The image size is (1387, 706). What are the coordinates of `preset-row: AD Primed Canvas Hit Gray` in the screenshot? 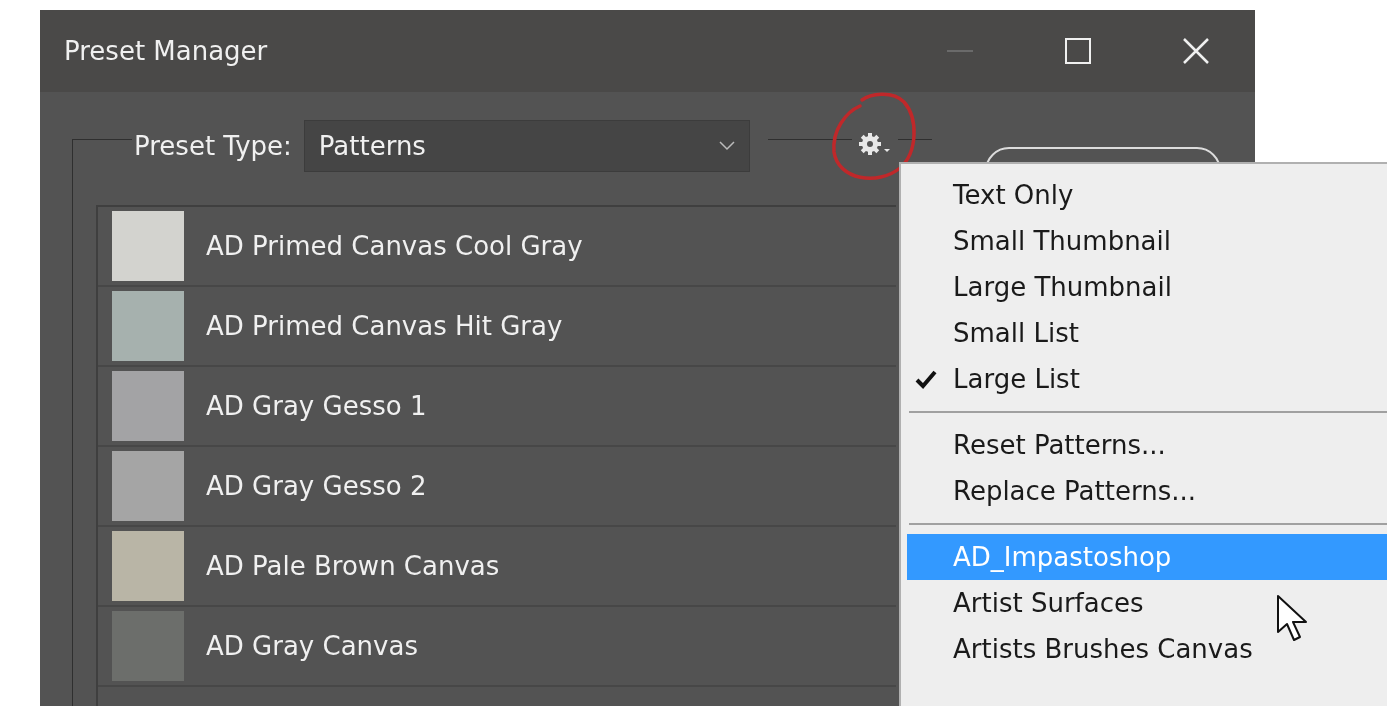 It's located at (497, 327).